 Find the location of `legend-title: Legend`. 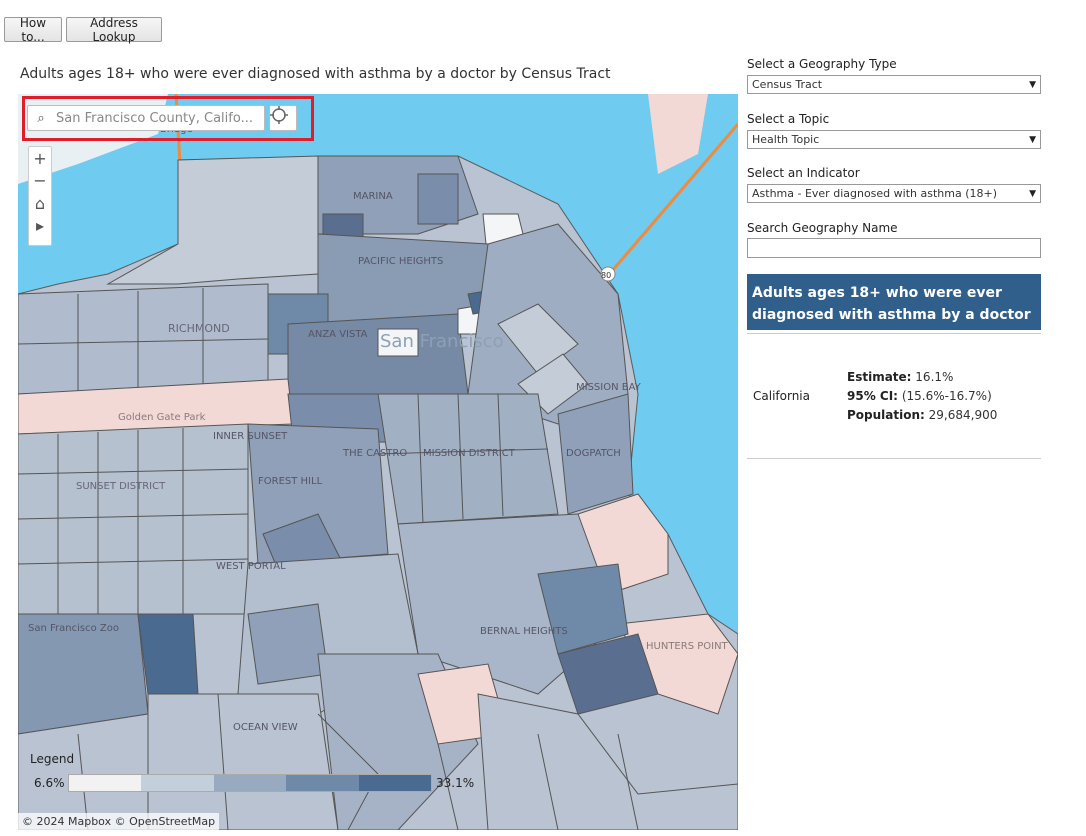

legend-title: Legend is located at coordinates (52, 759).